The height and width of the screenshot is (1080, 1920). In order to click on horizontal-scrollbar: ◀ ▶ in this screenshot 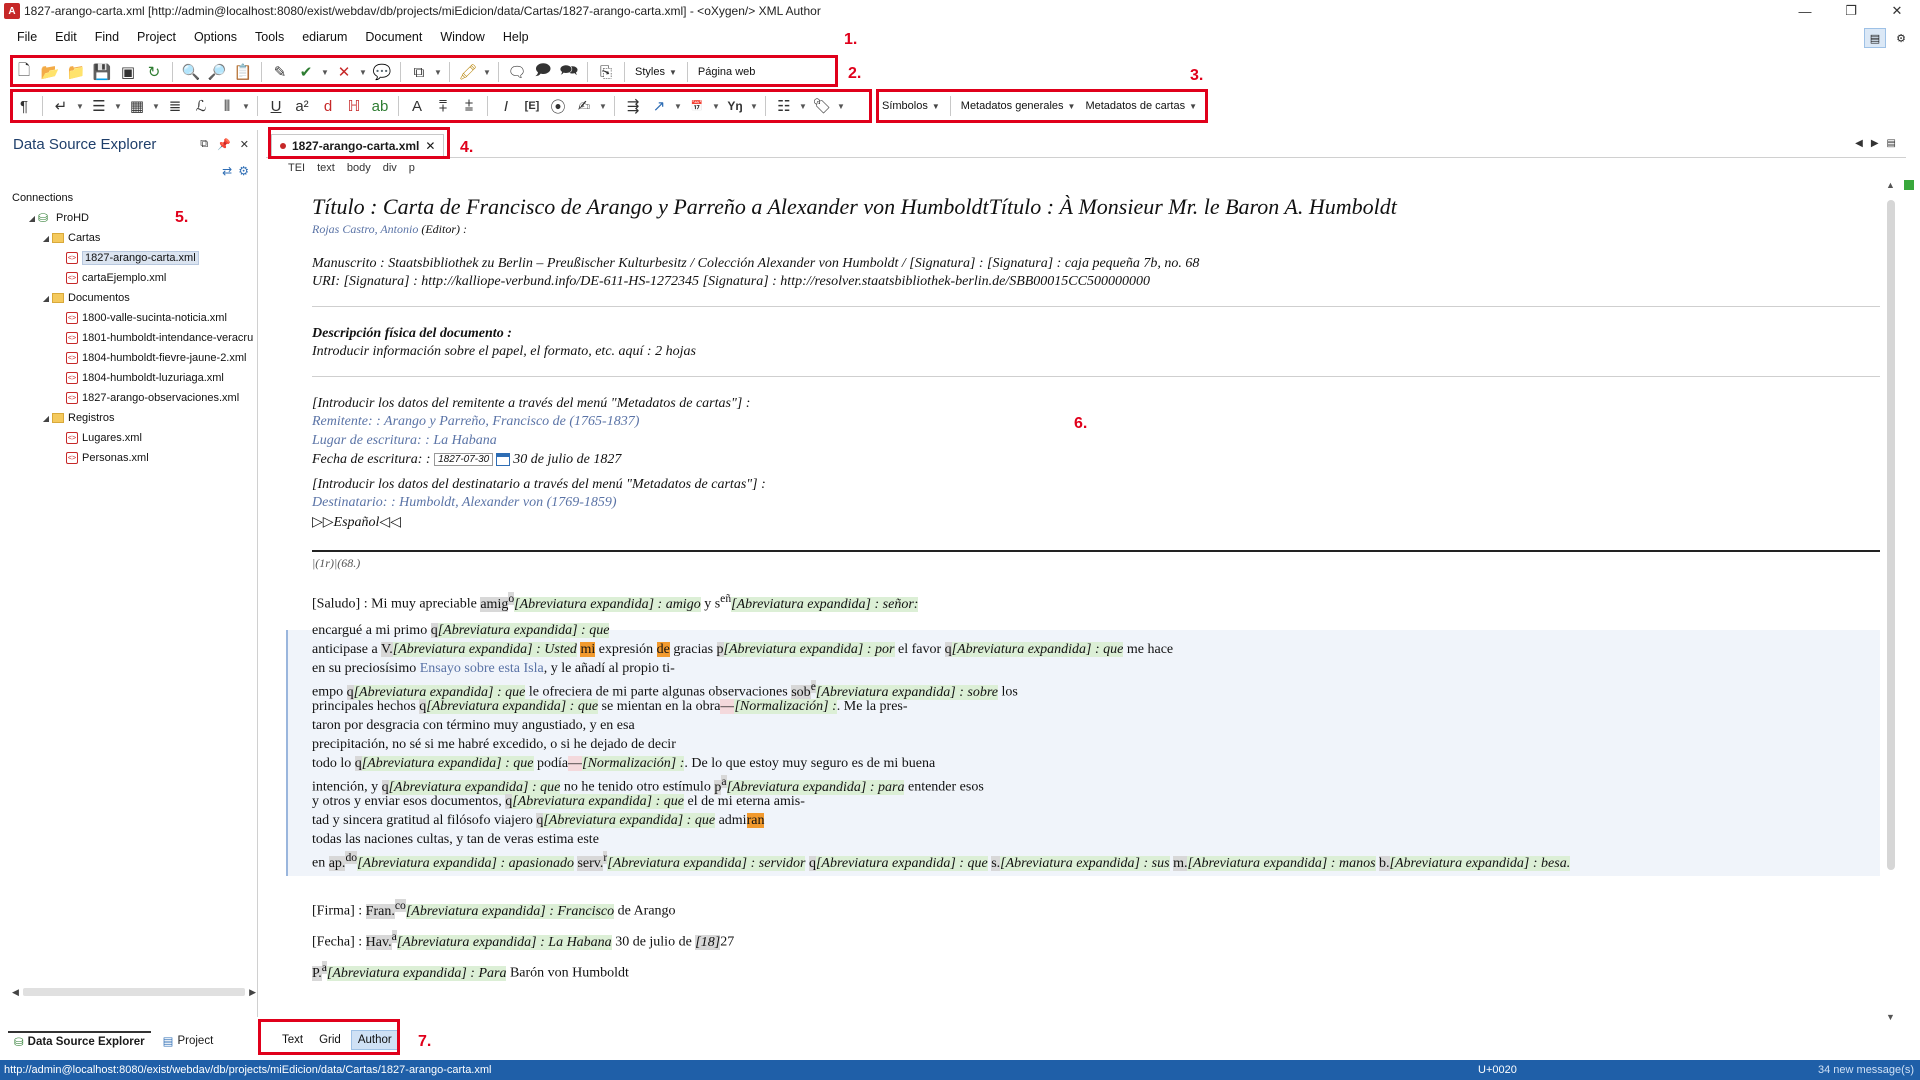, I will do `click(134, 992)`.